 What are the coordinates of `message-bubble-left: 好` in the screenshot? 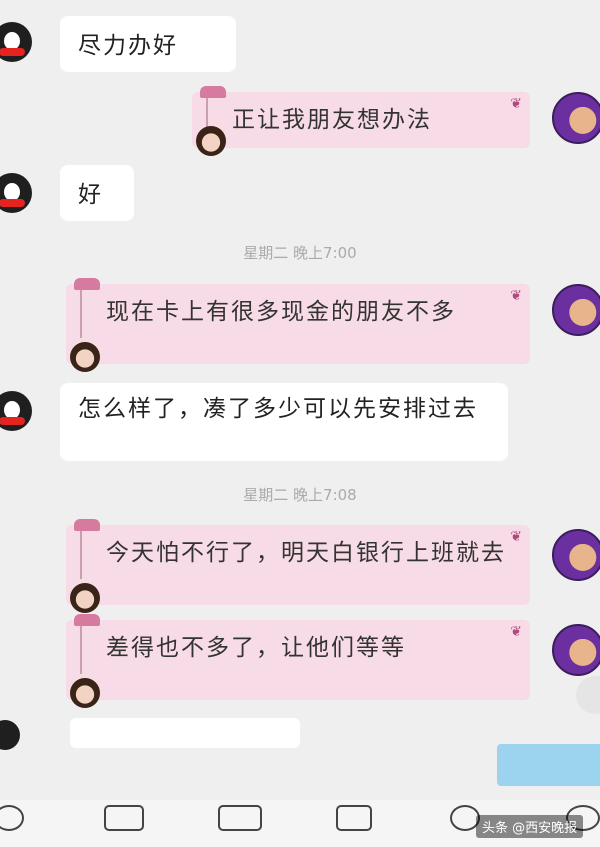 It's located at (97, 193).